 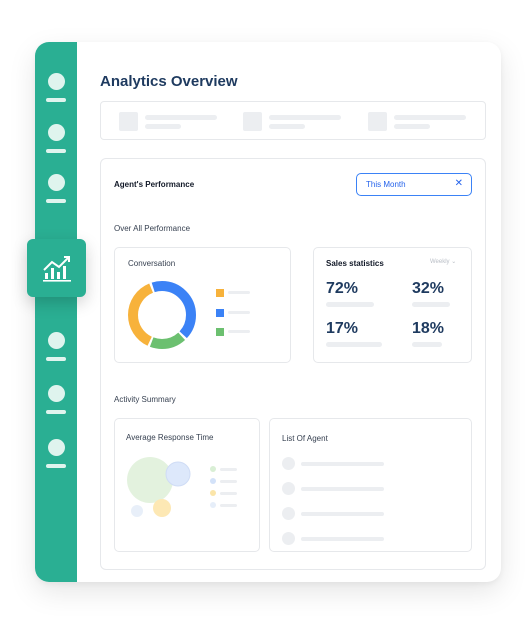 I want to click on period-select-value: This Month, so click(x=386, y=184).